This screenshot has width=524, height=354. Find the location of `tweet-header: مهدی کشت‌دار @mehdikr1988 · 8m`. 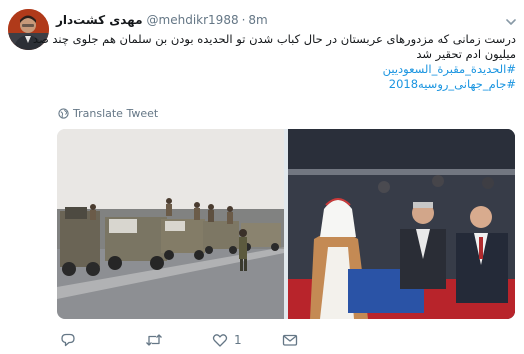

tweet-header: مهدی کشت‌دار @mehdikr1988 · 8m is located at coordinates (162, 20).